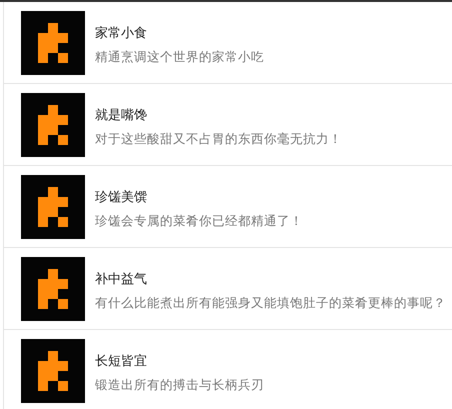 Image resolution: width=452 pixels, height=409 pixels. I want to click on achievement-description: 精通烹调这个世界的家常小吃, so click(179, 57).